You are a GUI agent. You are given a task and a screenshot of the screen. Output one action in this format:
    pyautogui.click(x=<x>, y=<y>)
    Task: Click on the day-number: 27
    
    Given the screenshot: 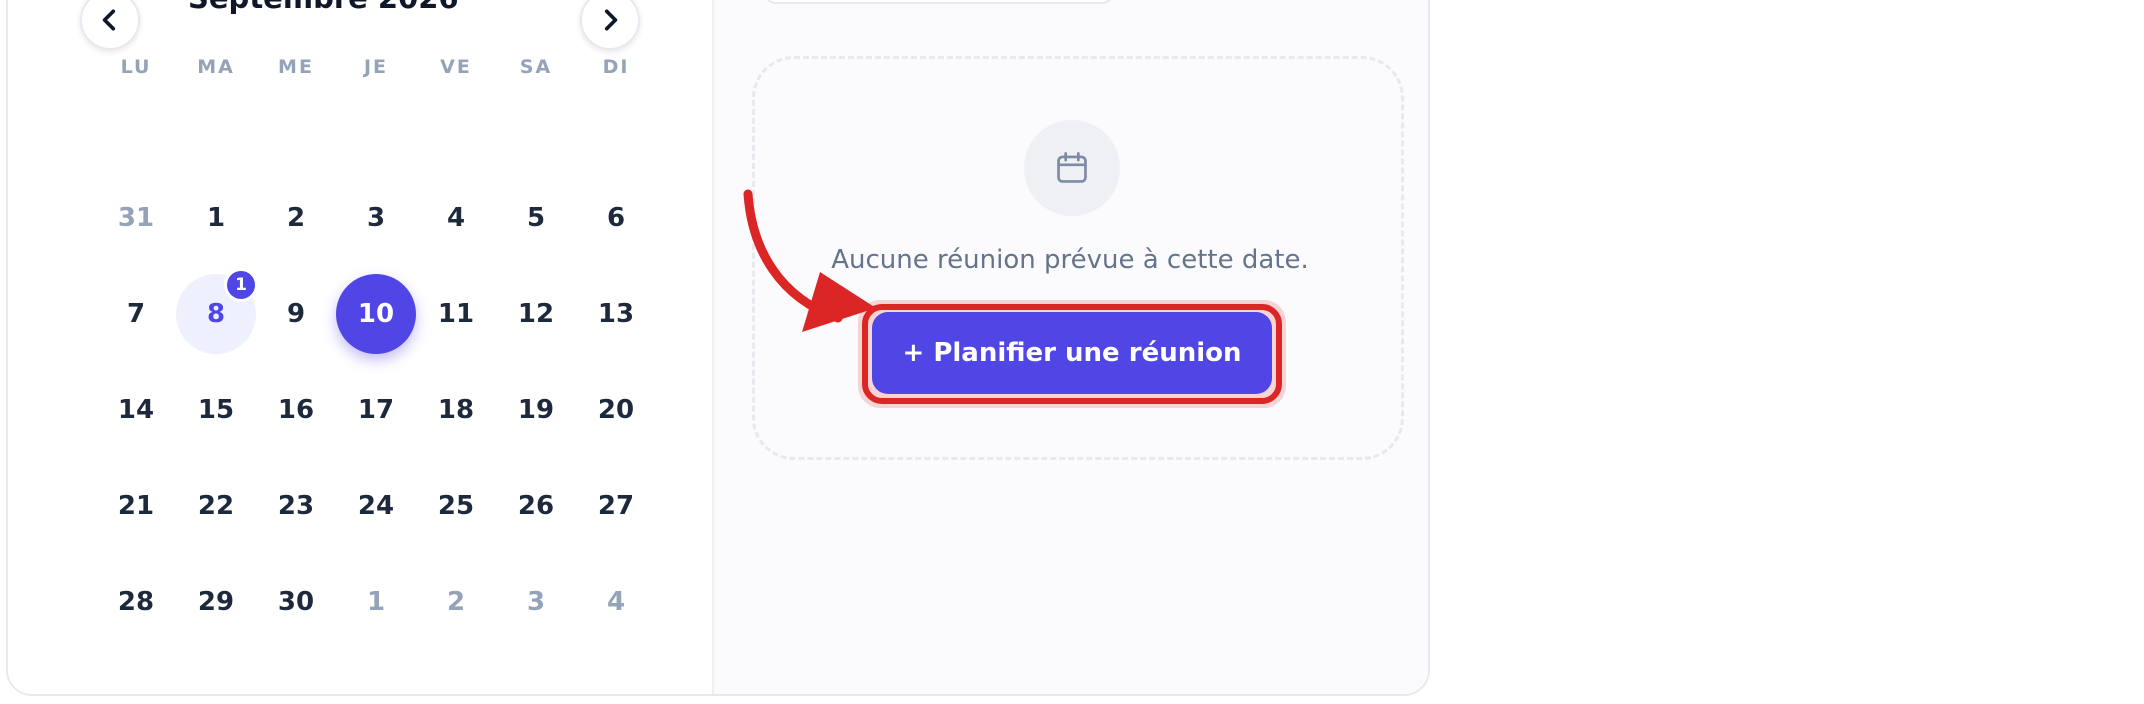 What is the action you would take?
    pyautogui.click(x=616, y=506)
    